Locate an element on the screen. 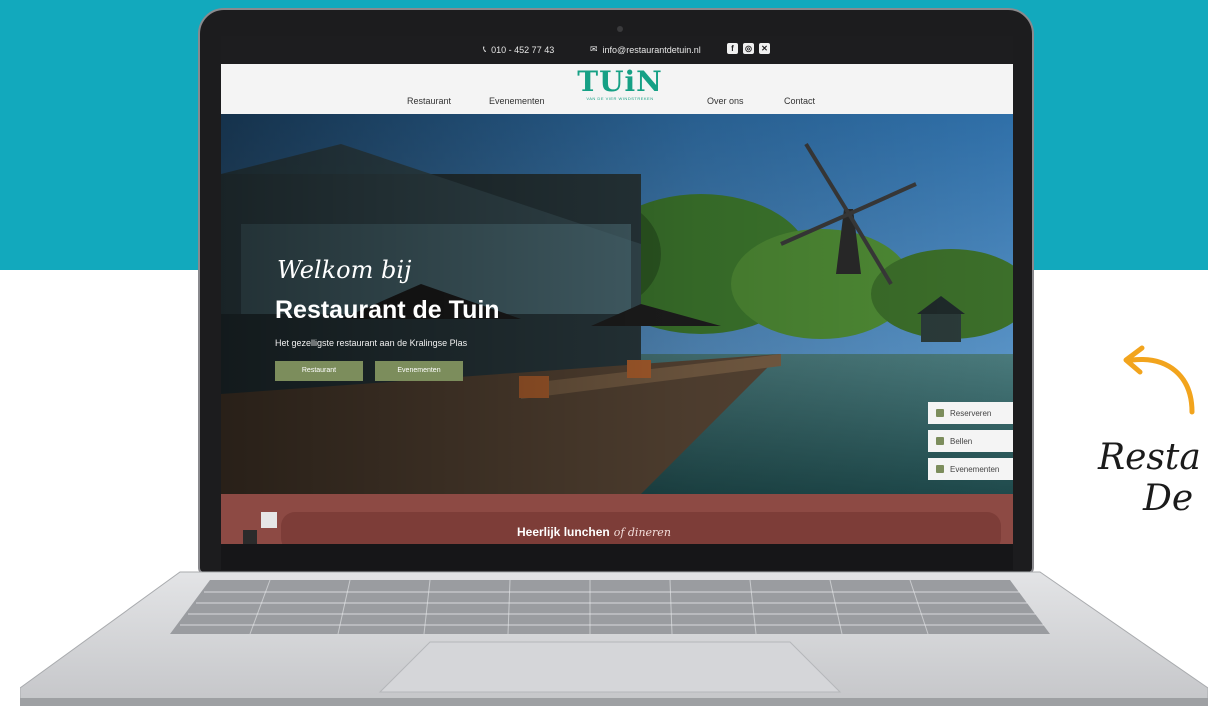 The image size is (1208, 706). lunch-heading: Heerlijk lunchen of dineren is located at coordinates (594, 532).